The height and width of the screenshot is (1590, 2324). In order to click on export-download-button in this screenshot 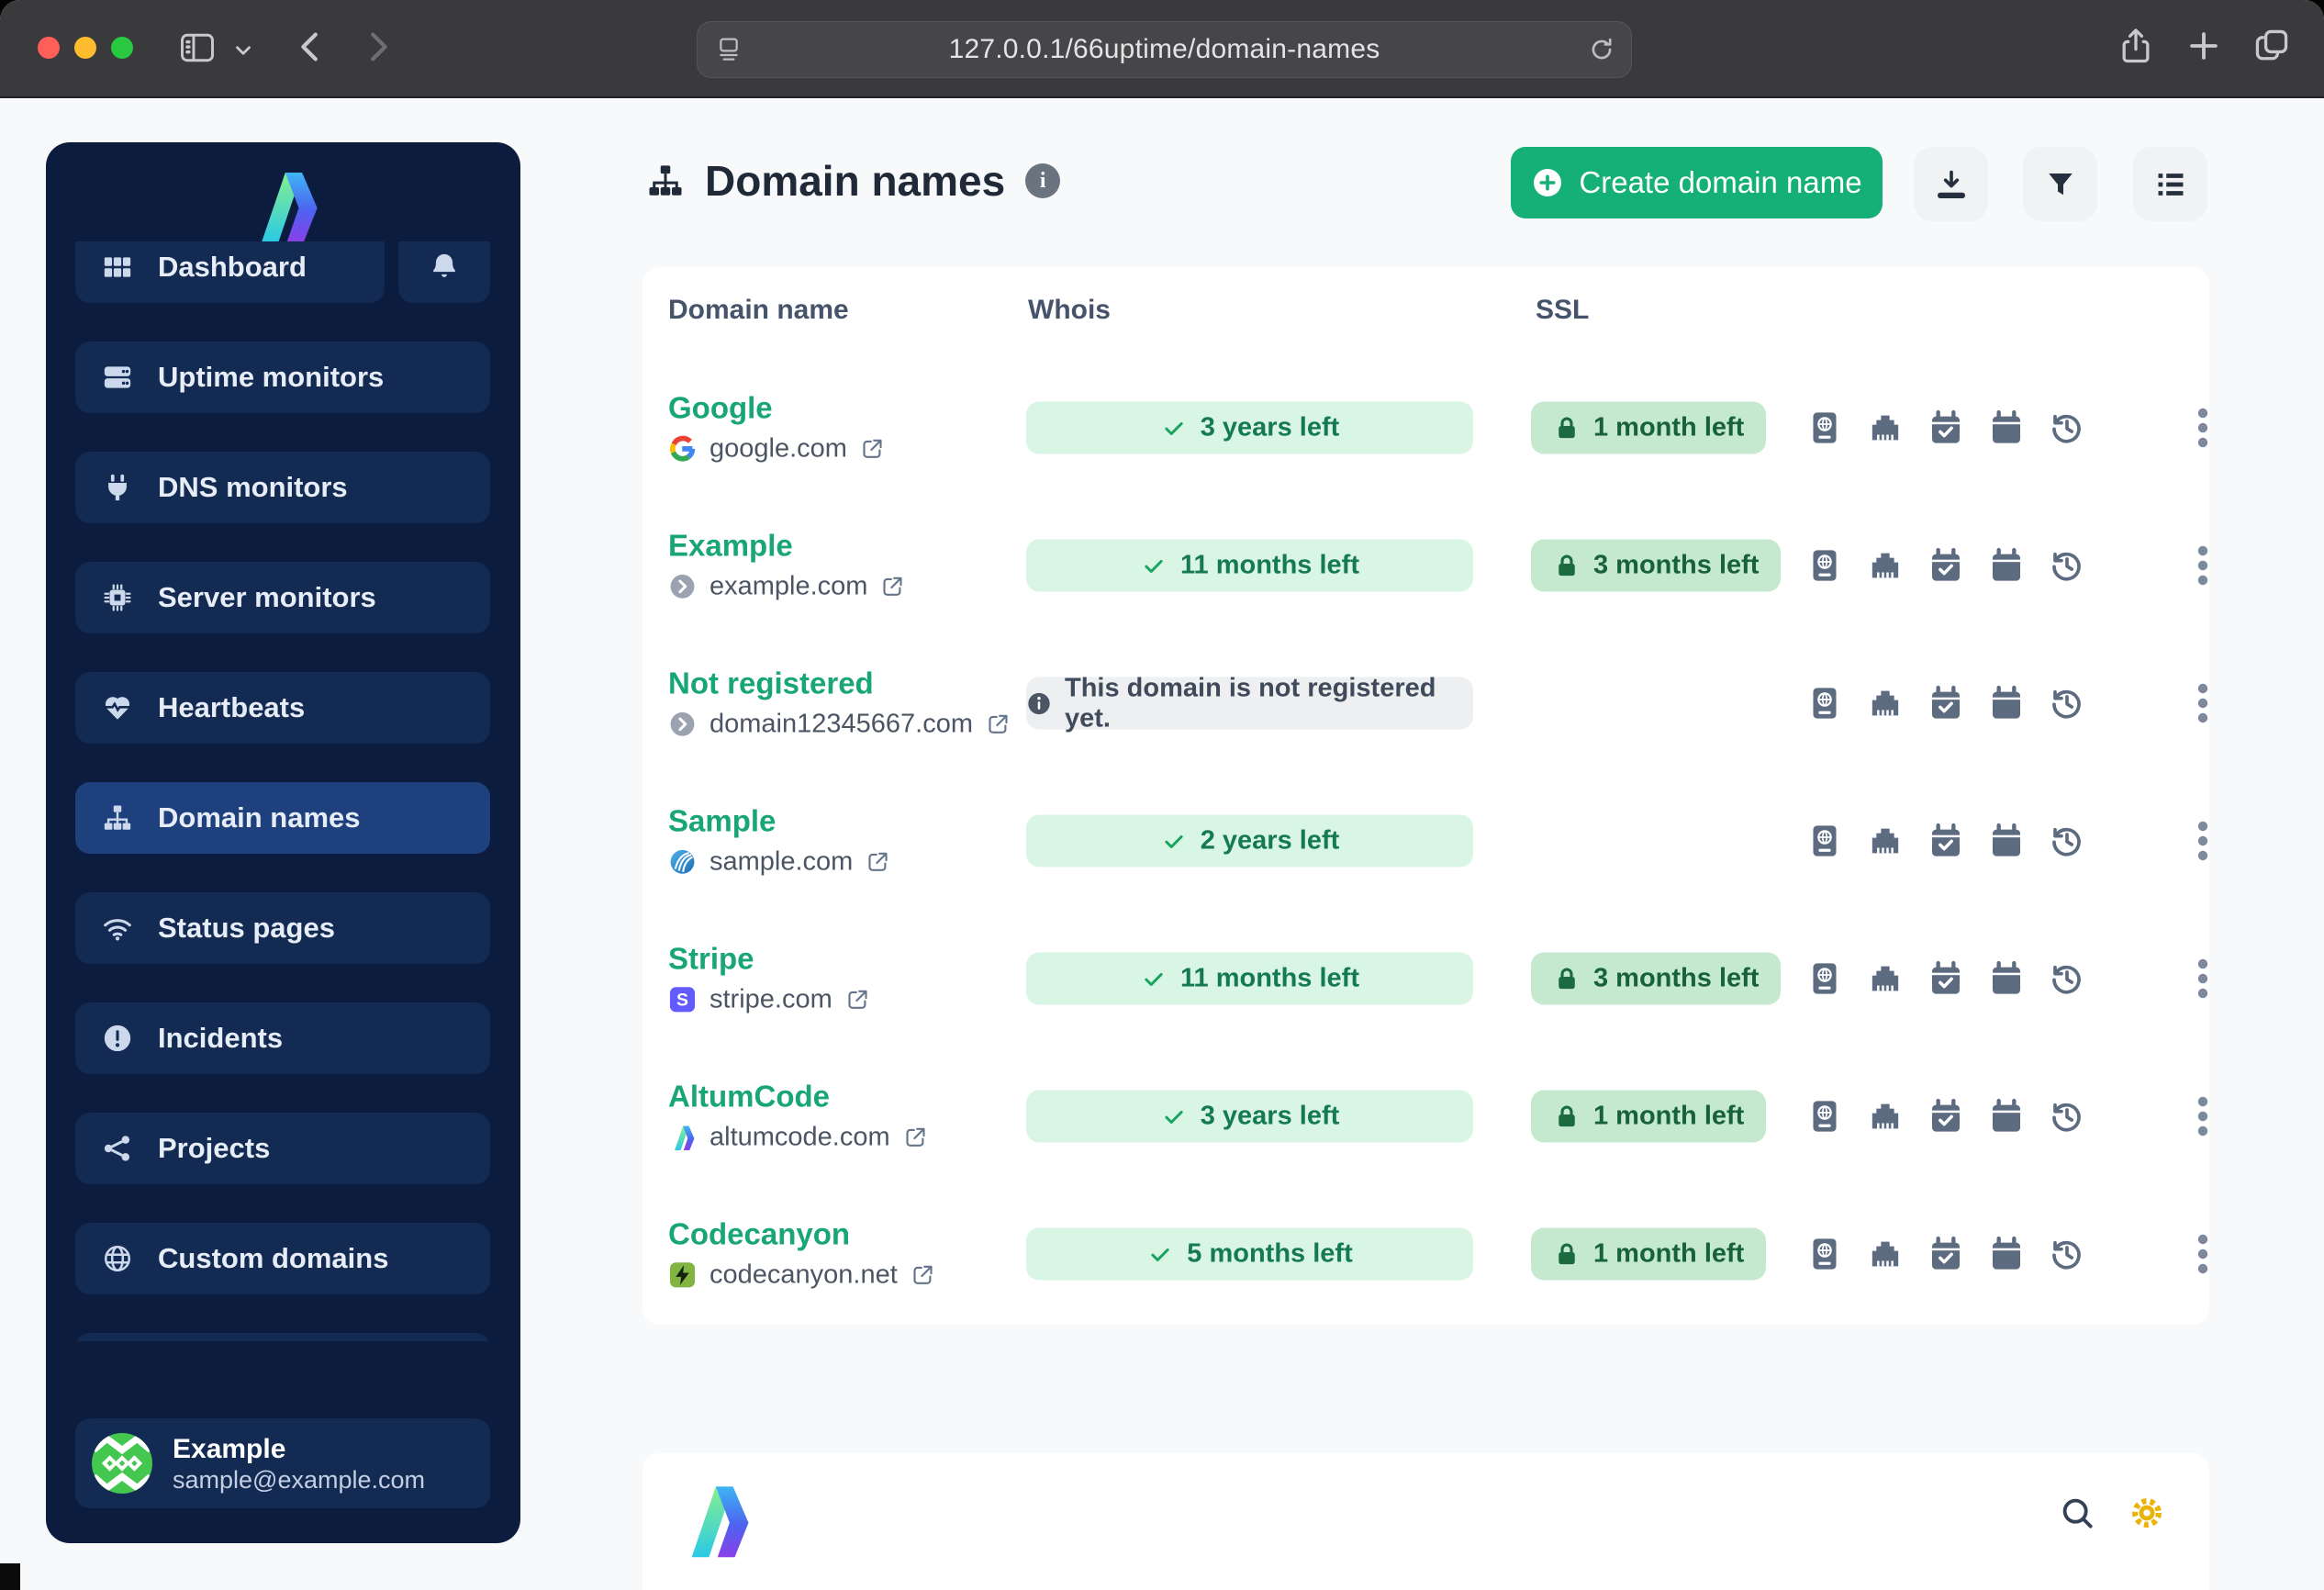, I will do `click(1951, 184)`.